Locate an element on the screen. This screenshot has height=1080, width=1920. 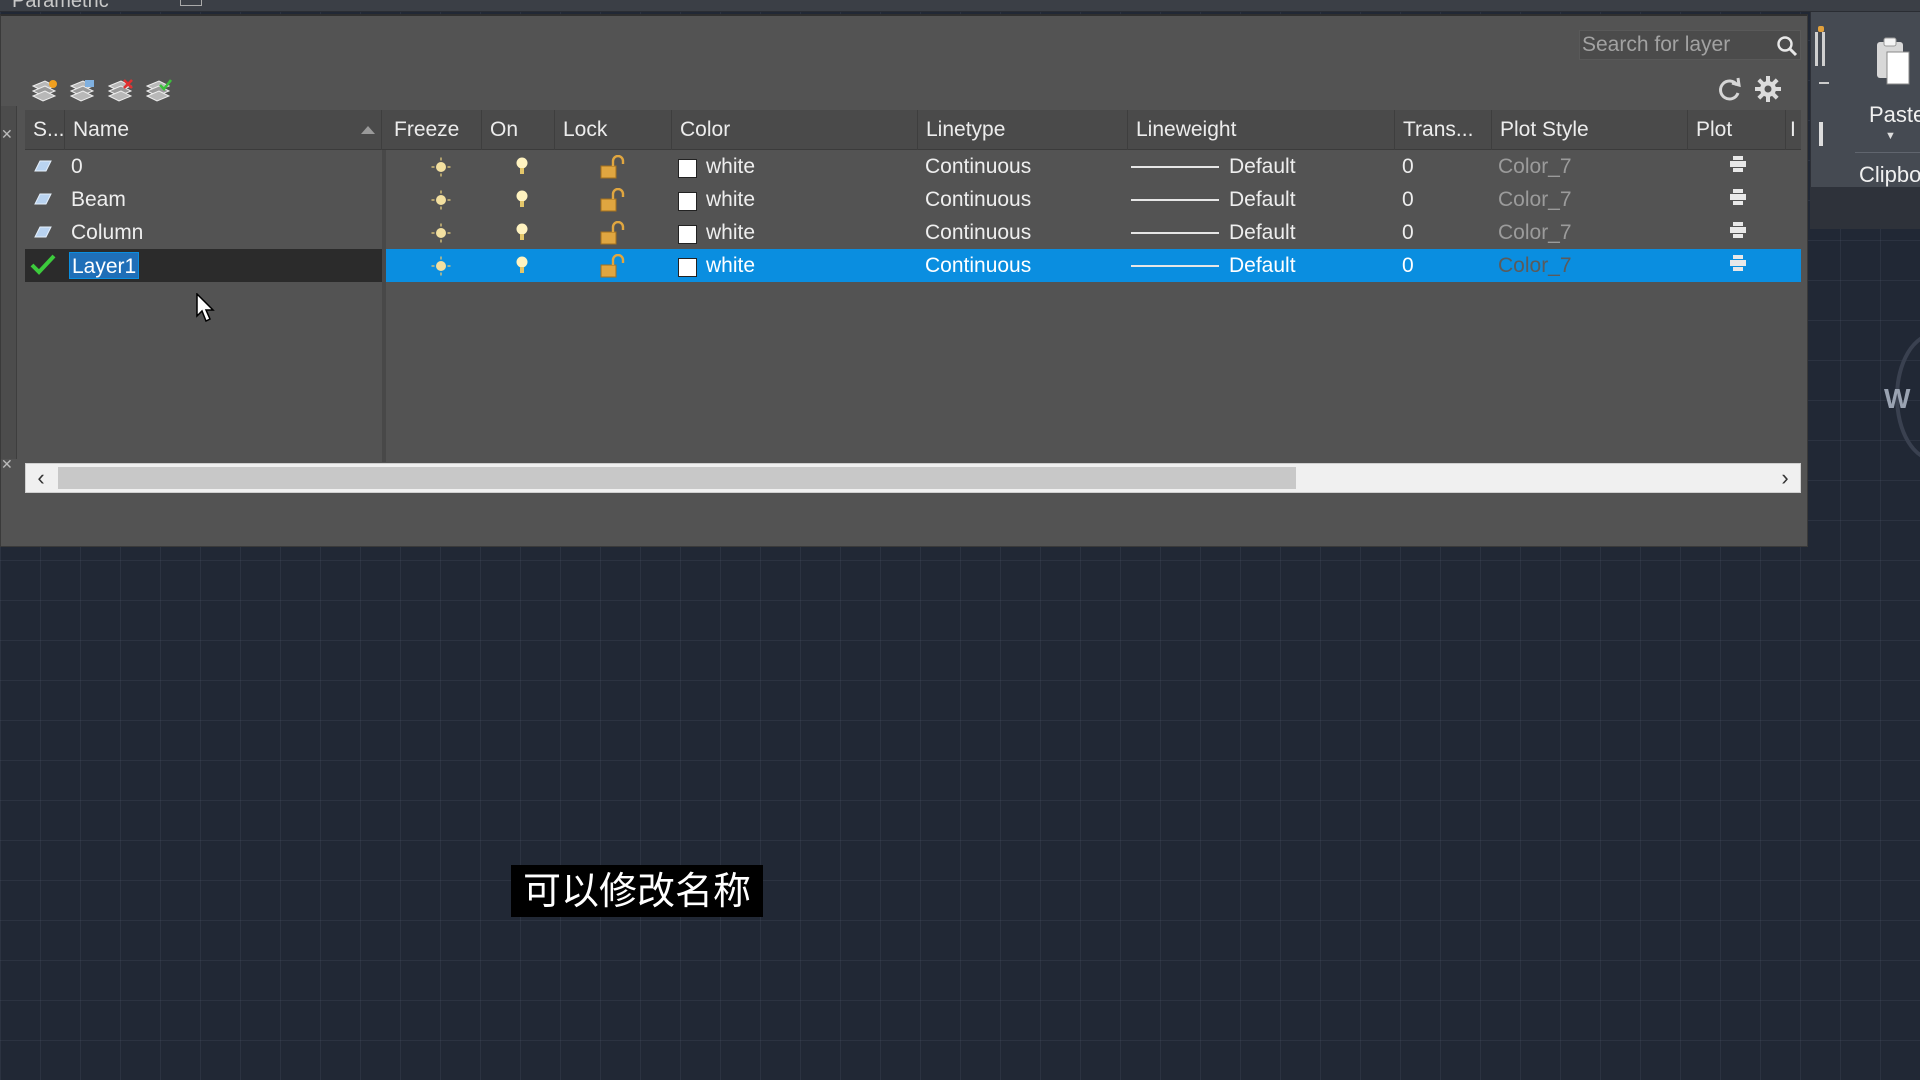
gear-icon is located at coordinates (1768, 89).